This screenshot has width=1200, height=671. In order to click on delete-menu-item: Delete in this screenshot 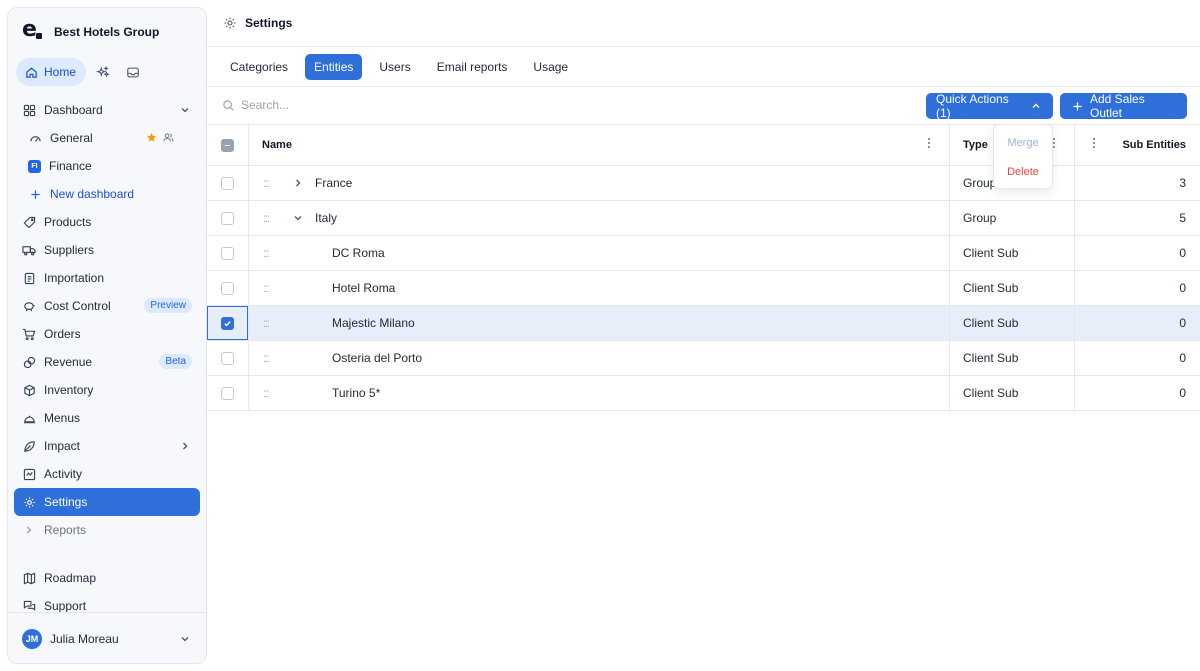, I will do `click(1023, 171)`.